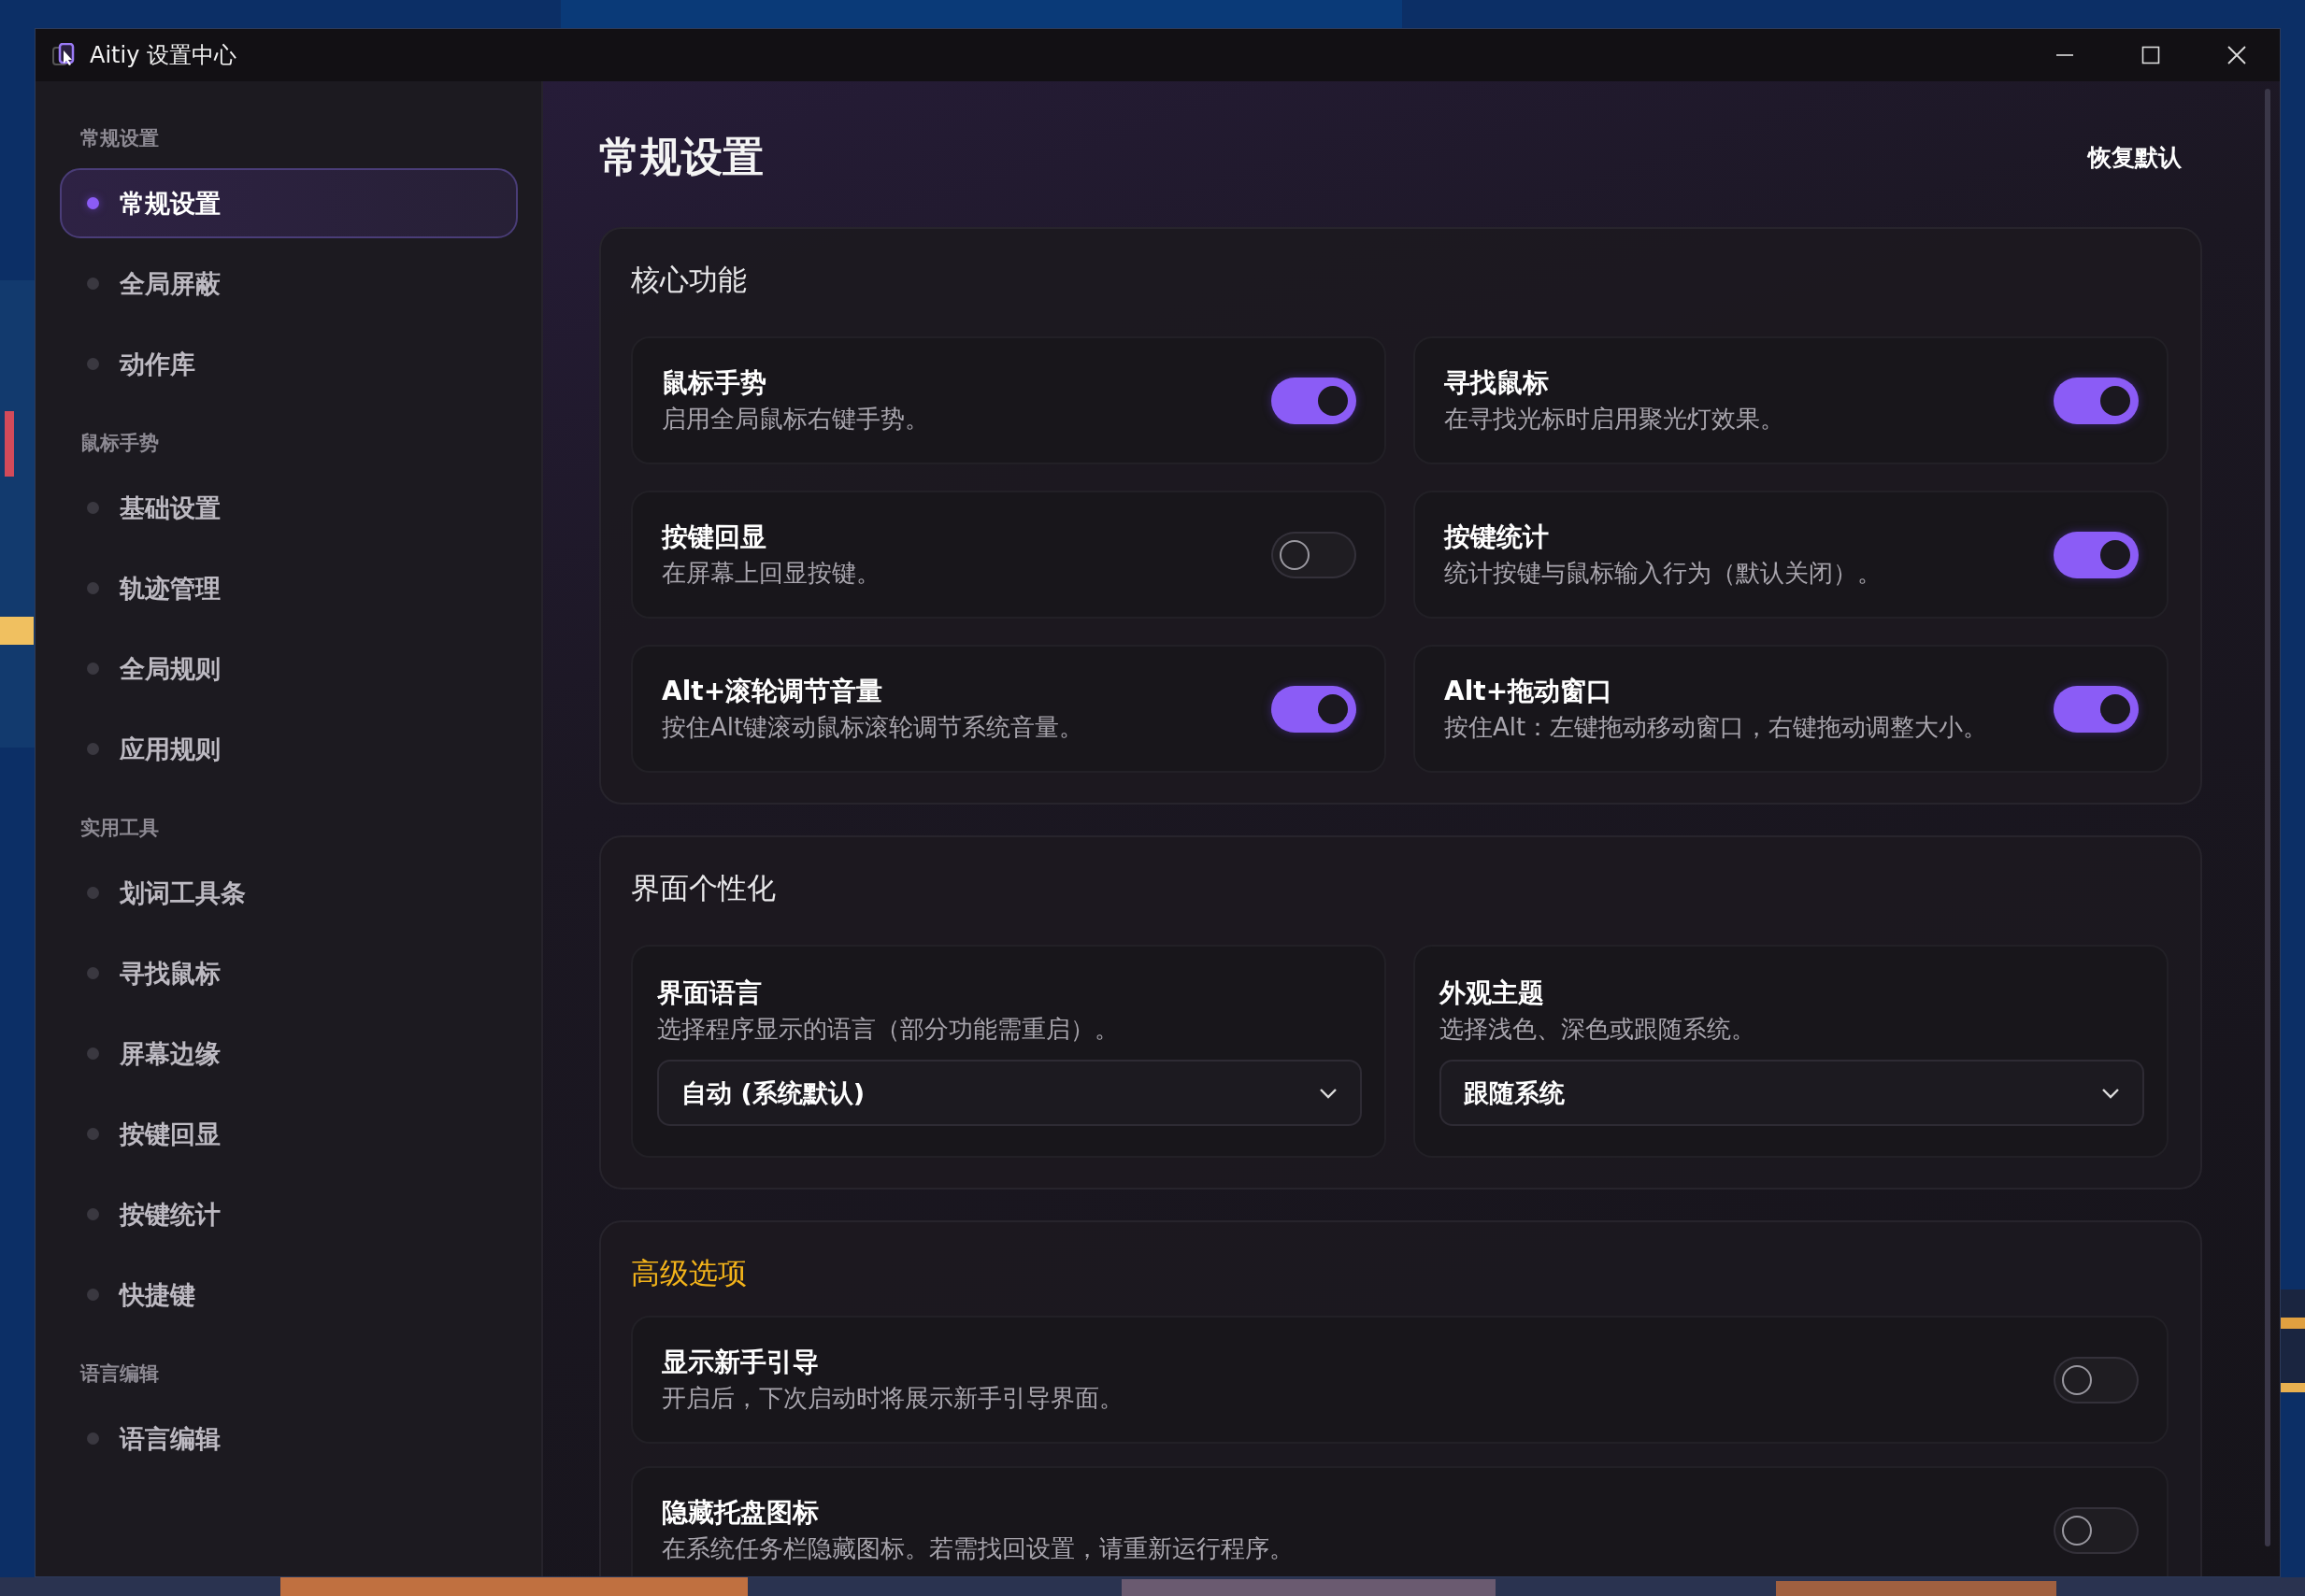  I want to click on nav-item: 语言编辑, so click(289, 1439).